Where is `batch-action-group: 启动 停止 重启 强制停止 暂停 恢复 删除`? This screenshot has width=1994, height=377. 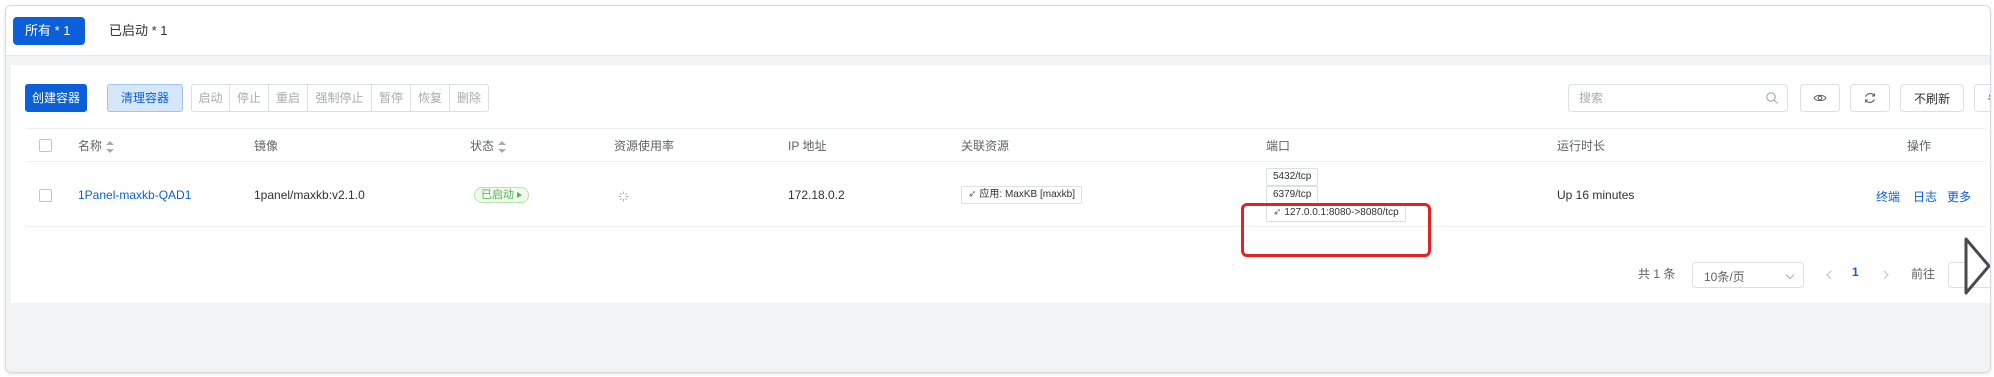 batch-action-group: 启动 停止 重启 强制停止 暂停 恢复 删除 is located at coordinates (340, 98).